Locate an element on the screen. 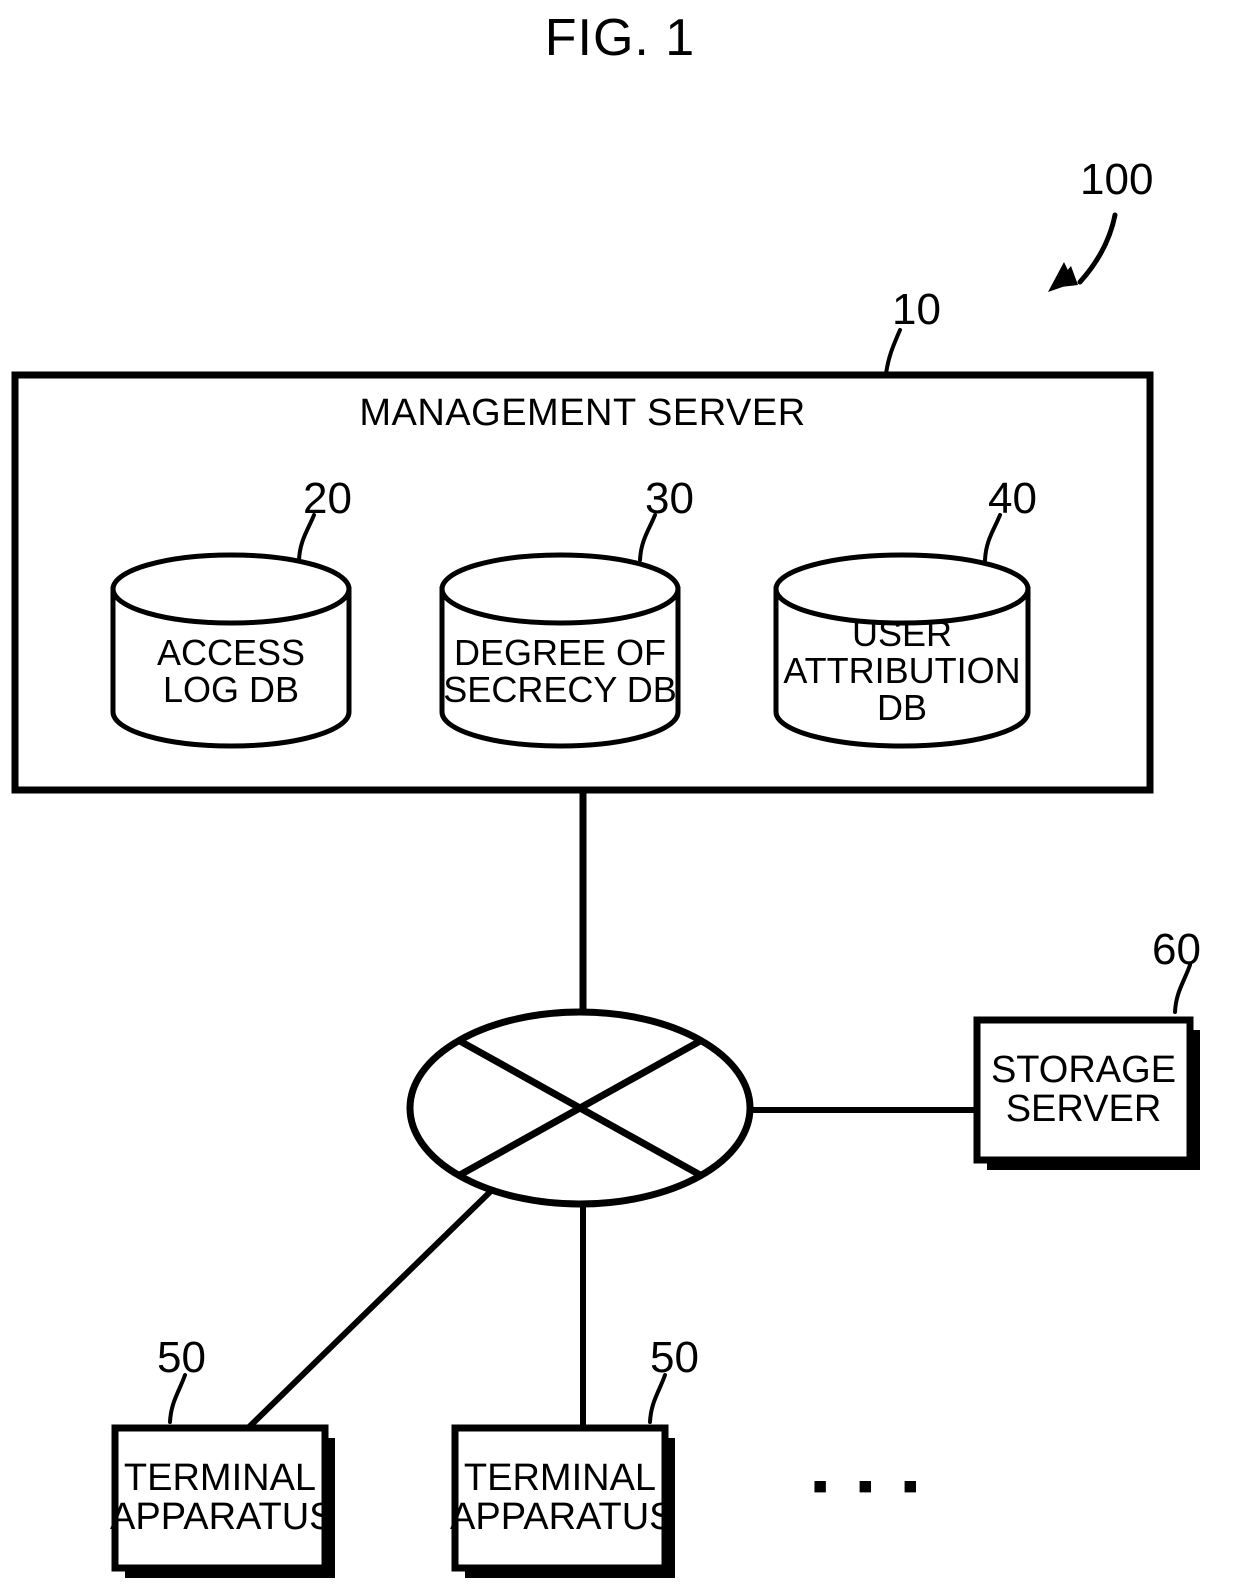  terminal-apparatus-label-2: TERMINAL APPARATUS is located at coordinates (562, 1497).